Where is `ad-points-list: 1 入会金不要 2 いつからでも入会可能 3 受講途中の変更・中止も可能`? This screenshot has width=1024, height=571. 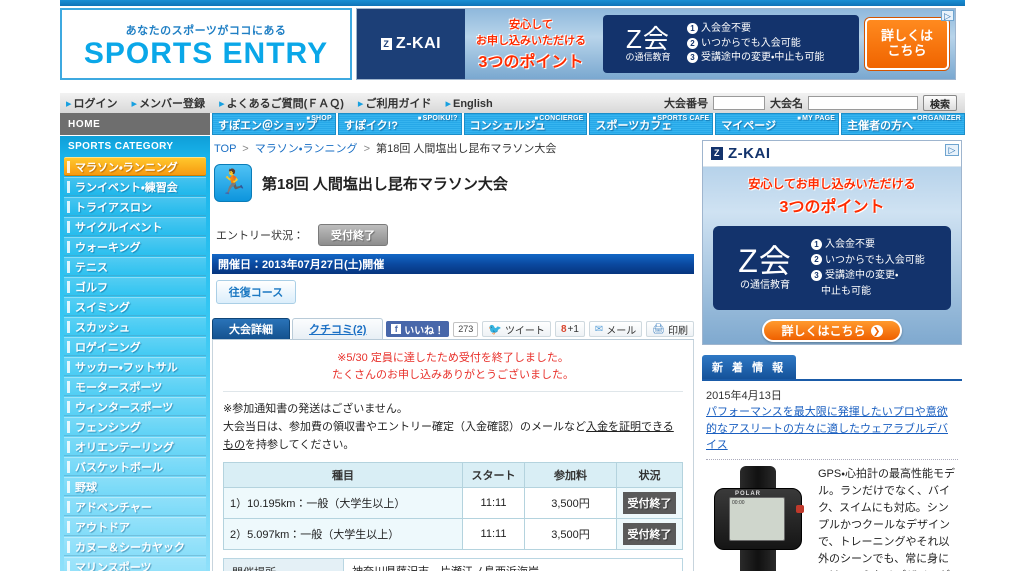
ad-points-list: 1 入会金不要 2 いつからでも入会可能 3 受講途中の変更・中止も可能 is located at coordinates (755, 44).